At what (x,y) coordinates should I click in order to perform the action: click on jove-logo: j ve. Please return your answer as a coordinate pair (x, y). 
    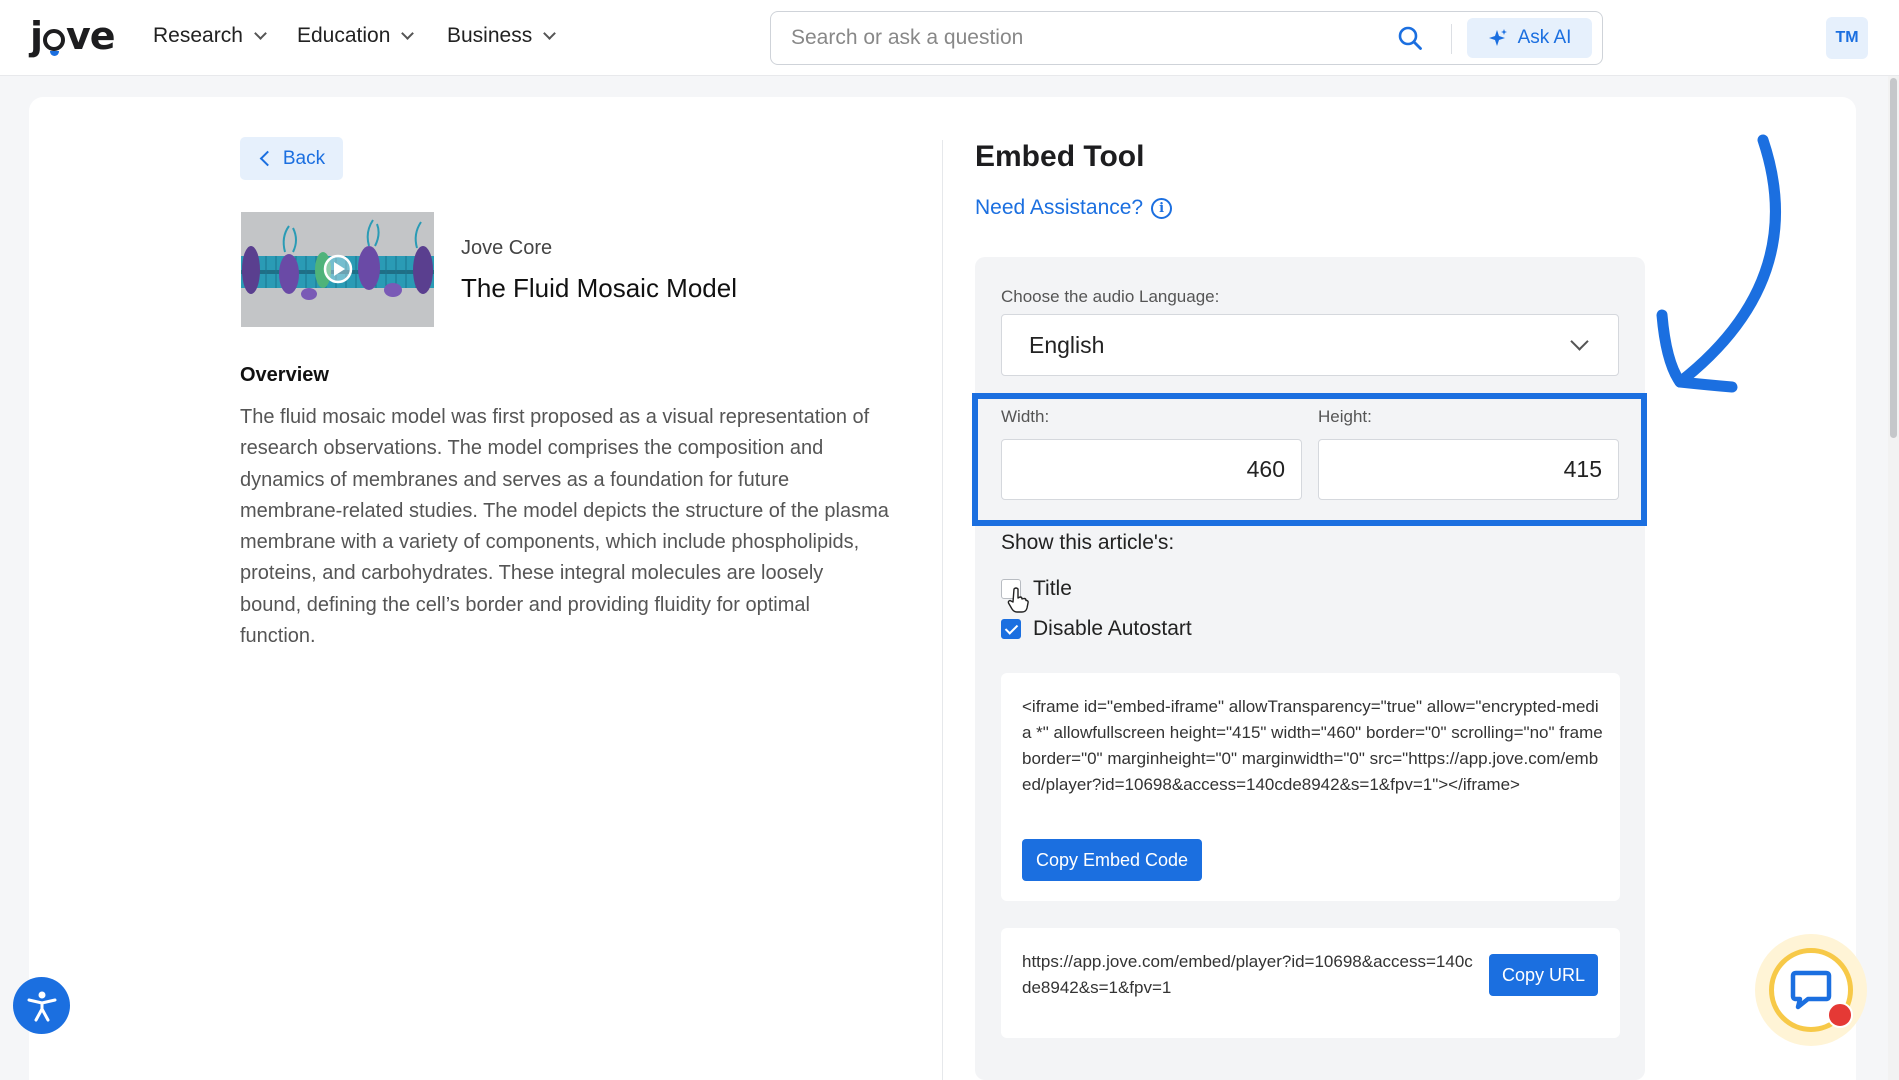
    Looking at the image, I should click on (73, 36).